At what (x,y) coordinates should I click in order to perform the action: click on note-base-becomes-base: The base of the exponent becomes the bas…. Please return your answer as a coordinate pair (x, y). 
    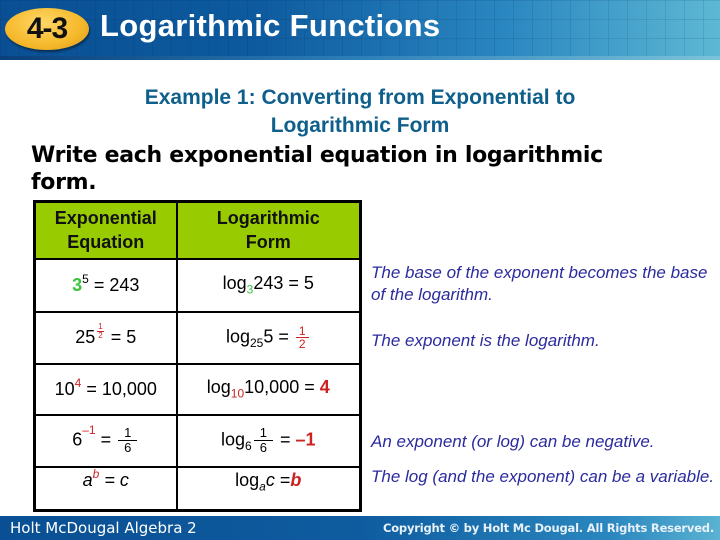
    Looking at the image, I should click on (539, 283).